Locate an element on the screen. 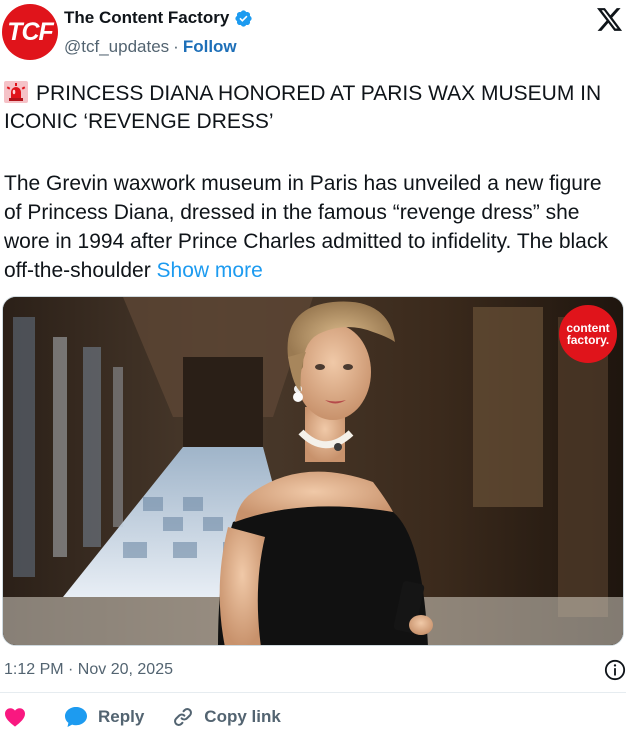 This screenshot has height=742, width=640. verified-badge-icon is located at coordinates (243, 18).